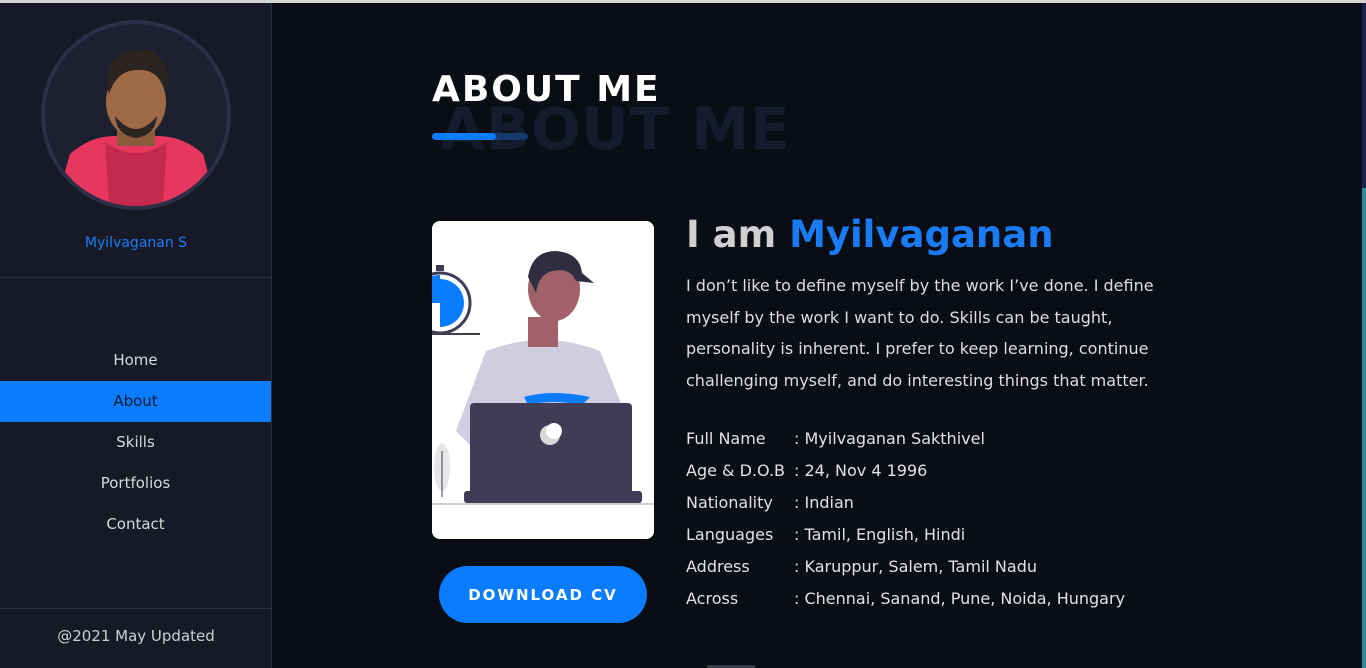  Describe the element at coordinates (135, 401) in the screenshot. I see `nav-item-about: About` at that location.